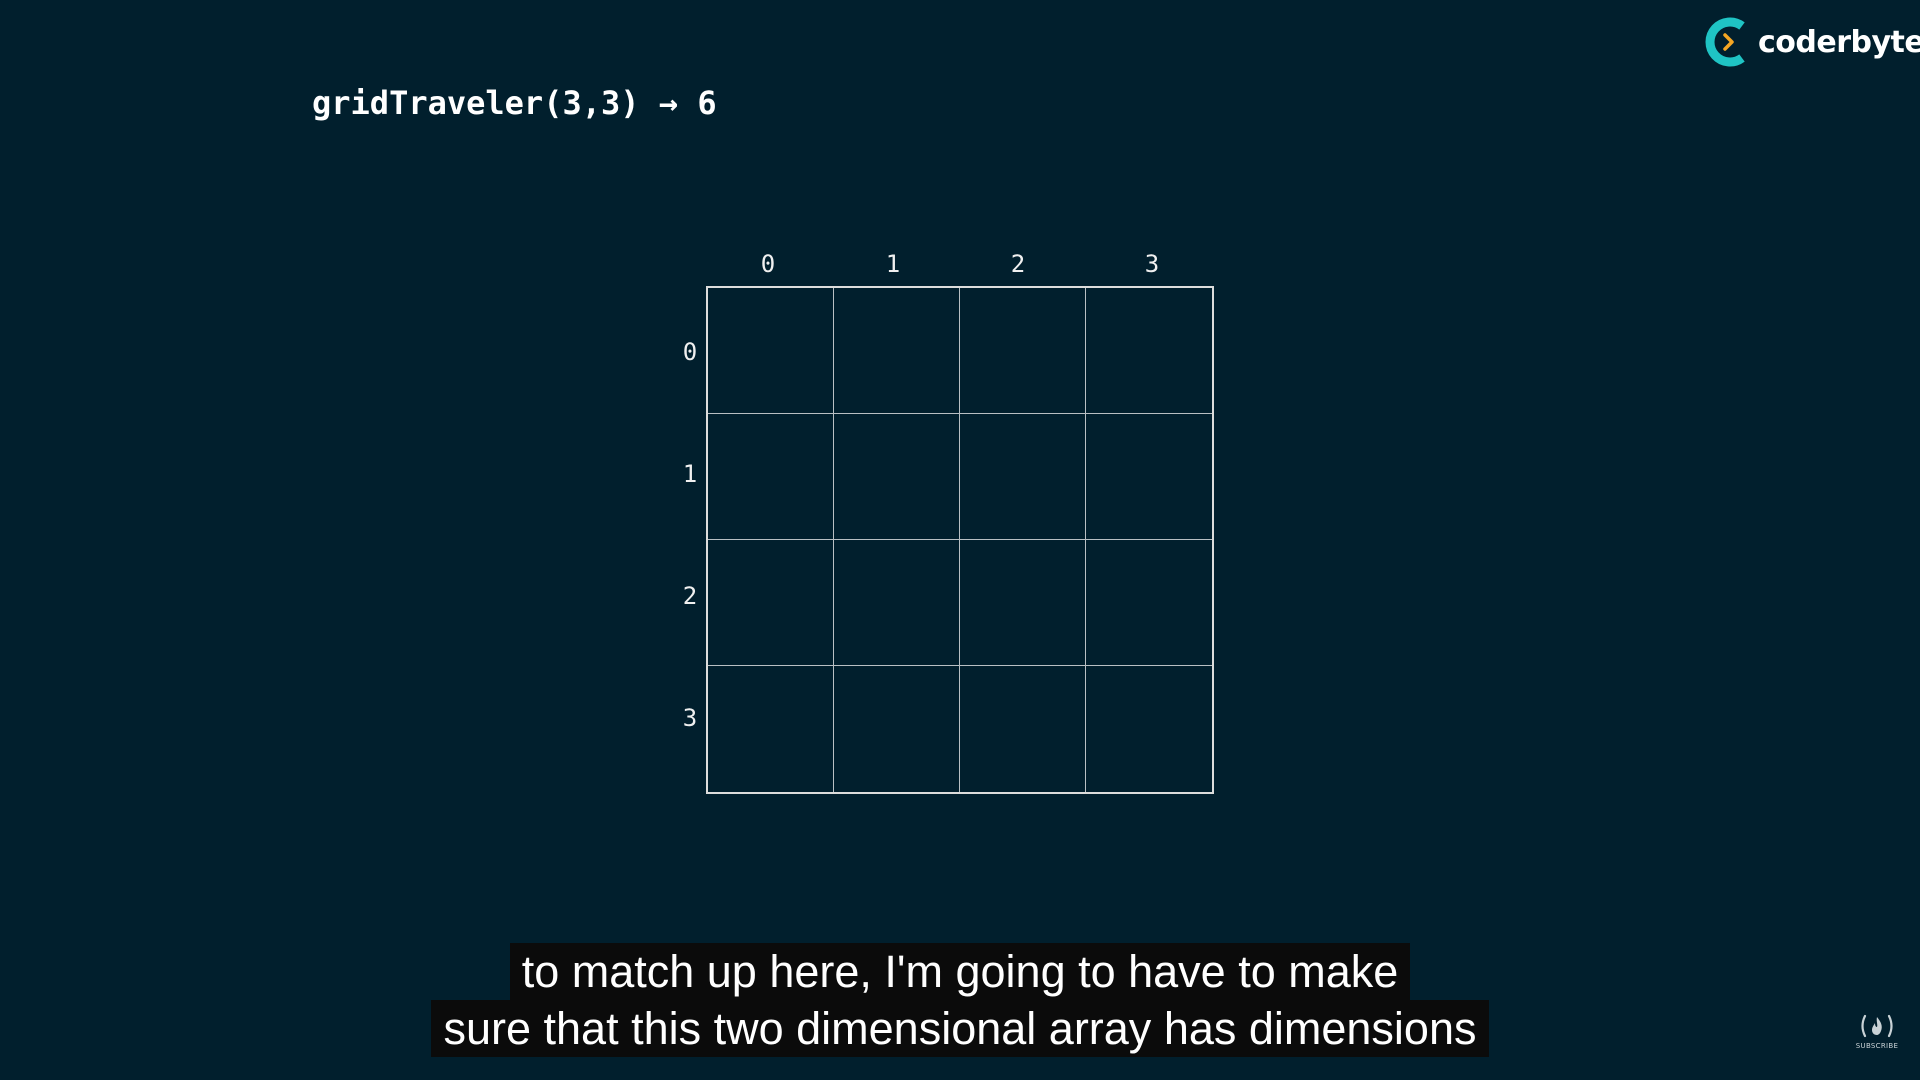 Image resolution: width=1920 pixels, height=1080 pixels. What do you see at coordinates (768, 264) in the screenshot?
I see `column-label: 0` at bounding box center [768, 264].